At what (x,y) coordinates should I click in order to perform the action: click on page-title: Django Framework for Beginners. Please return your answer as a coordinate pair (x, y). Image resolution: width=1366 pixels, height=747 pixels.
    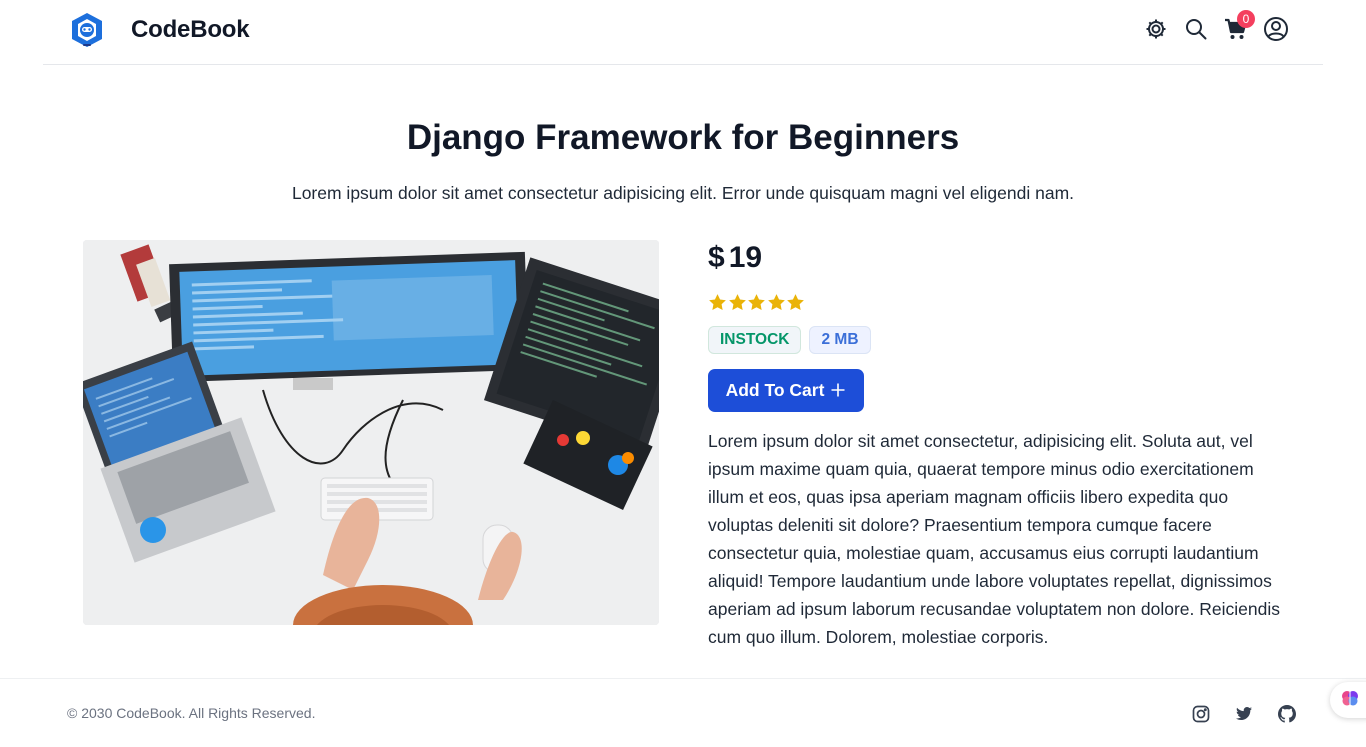
    Looking at the image, I should click on (683, 137).